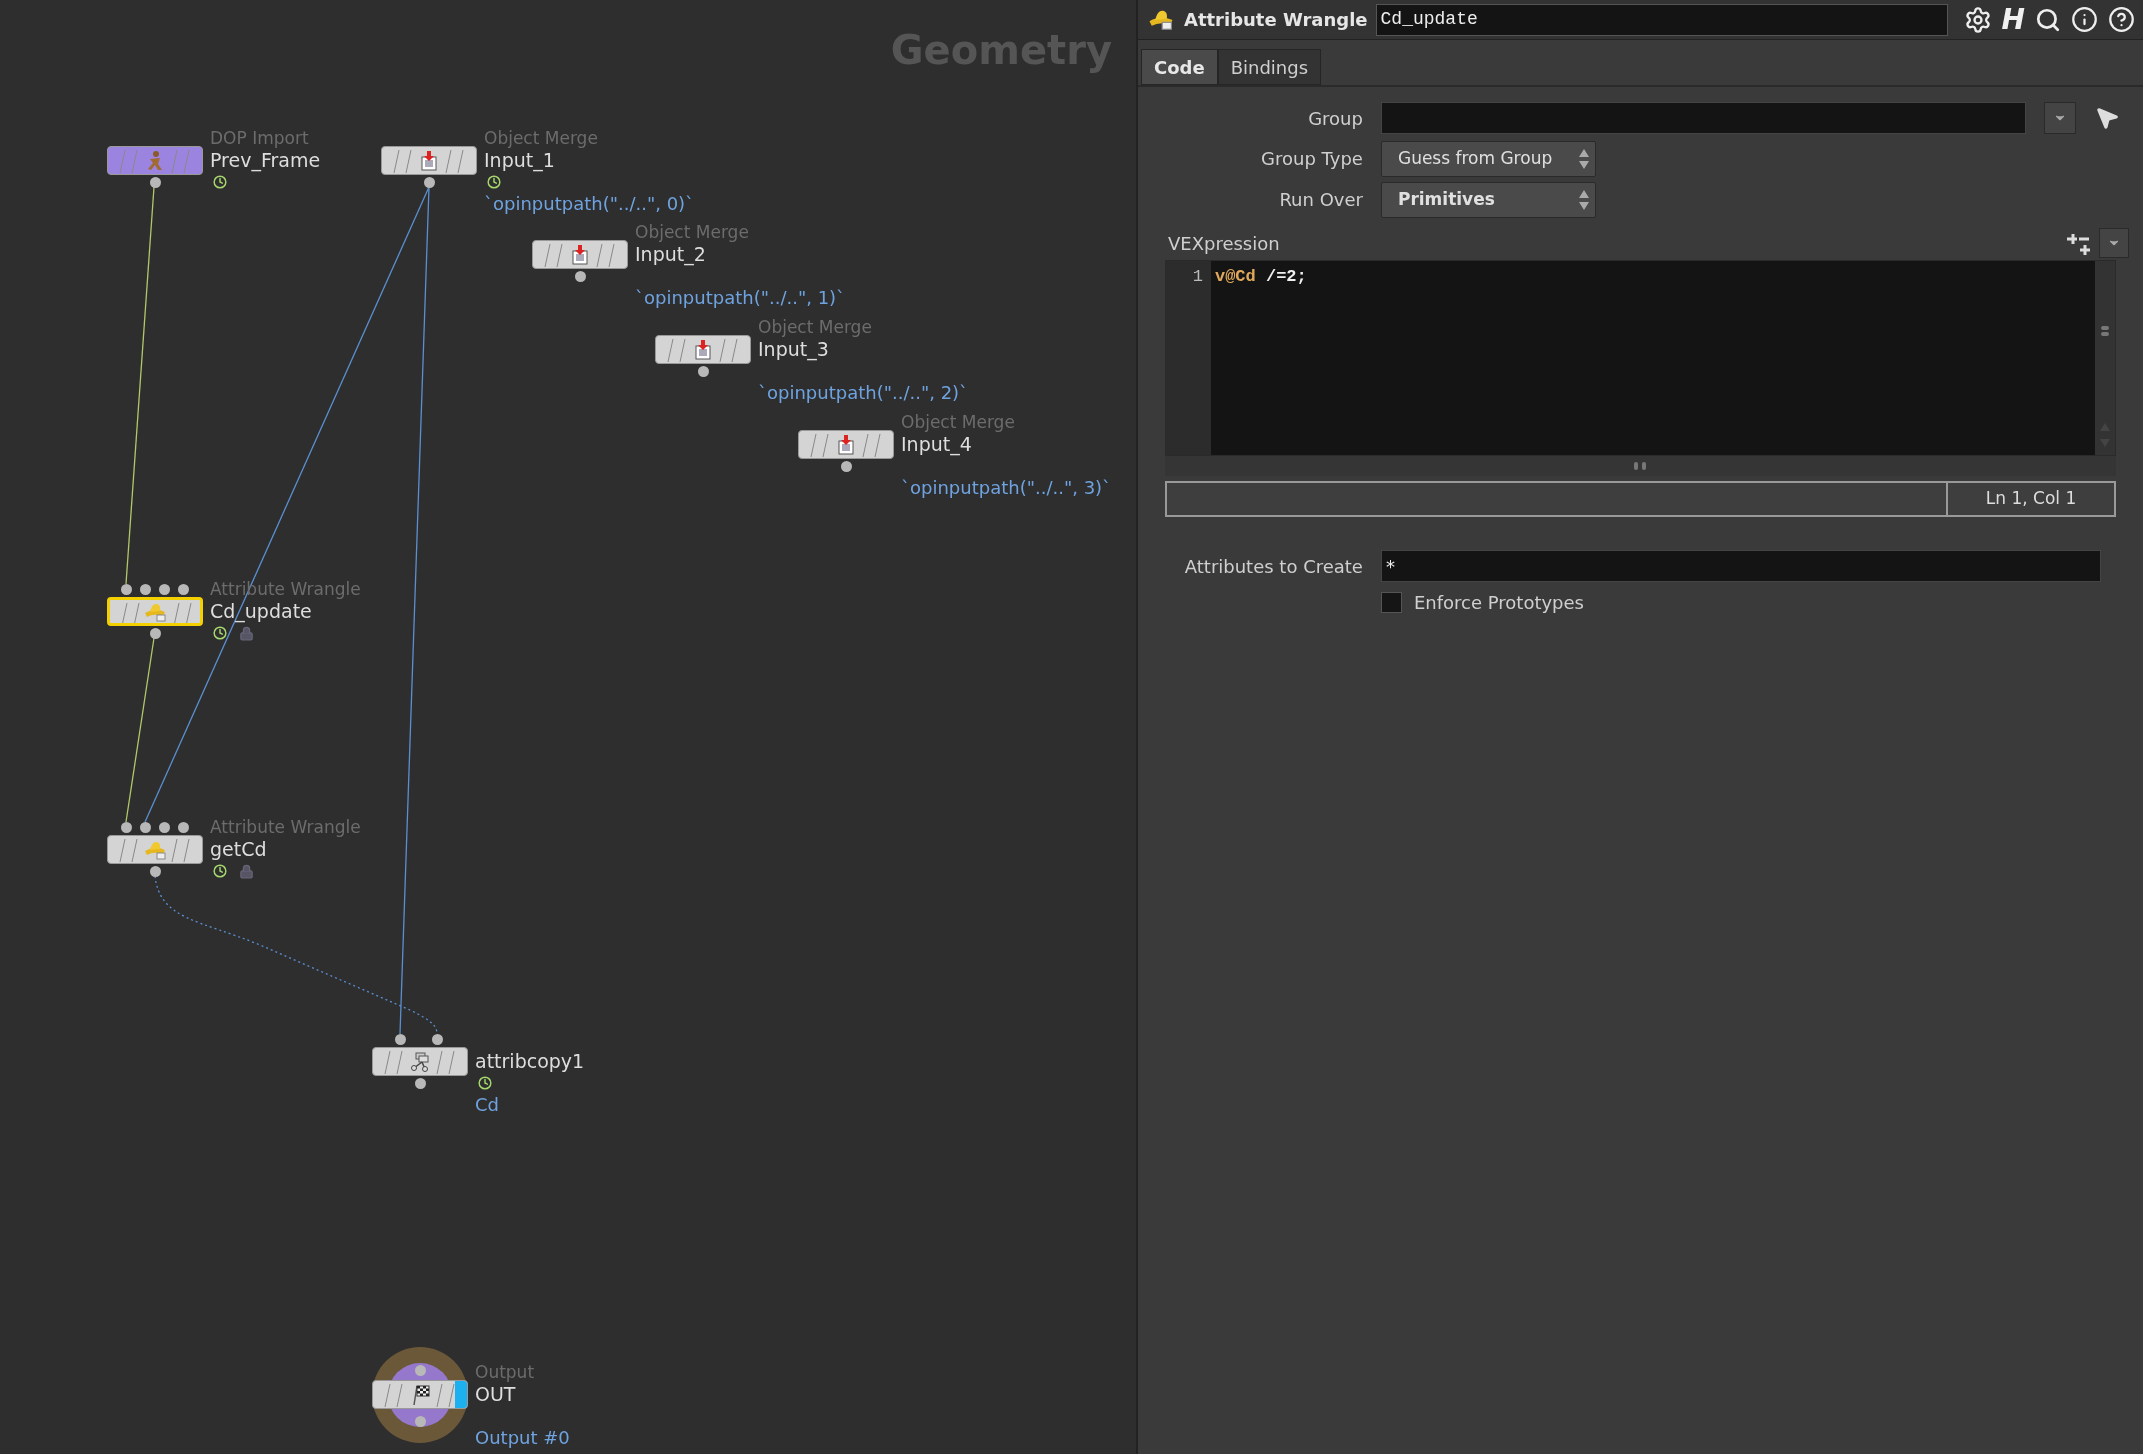  What do you see at coordinates (1498, 602) in the screenshot?
I see `checkbox-label: Enforce Prototypes` at bounding box center [1498, 602].